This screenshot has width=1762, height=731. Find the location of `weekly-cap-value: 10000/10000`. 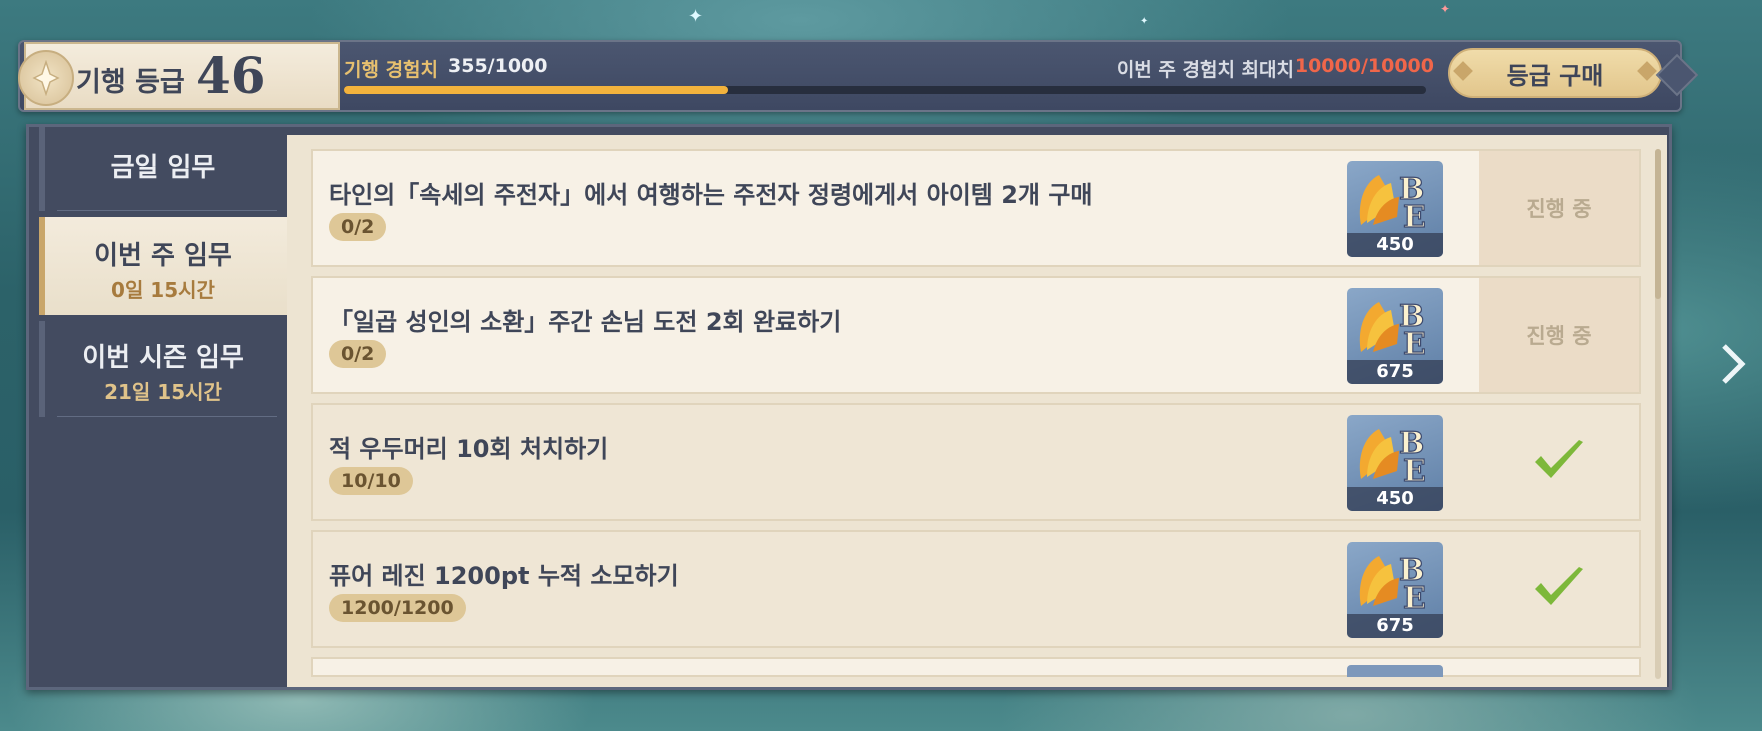

weekly-cap-value: 10000/10000 is located at coordinates (1364, 66).